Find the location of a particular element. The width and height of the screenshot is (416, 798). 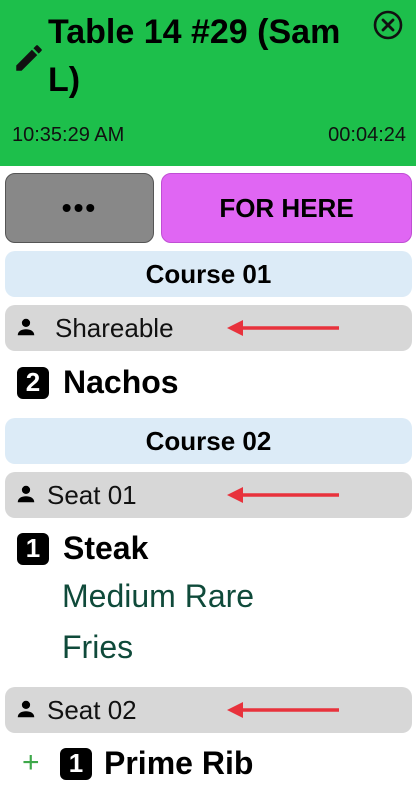

seat-header: Shareable is located at coordinates (208, 328).